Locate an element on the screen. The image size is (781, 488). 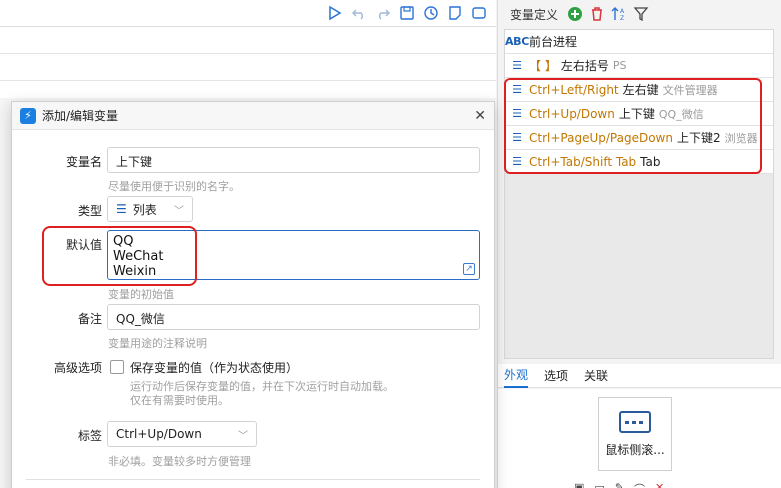
editor-lines is located at coordinates (248, 62).